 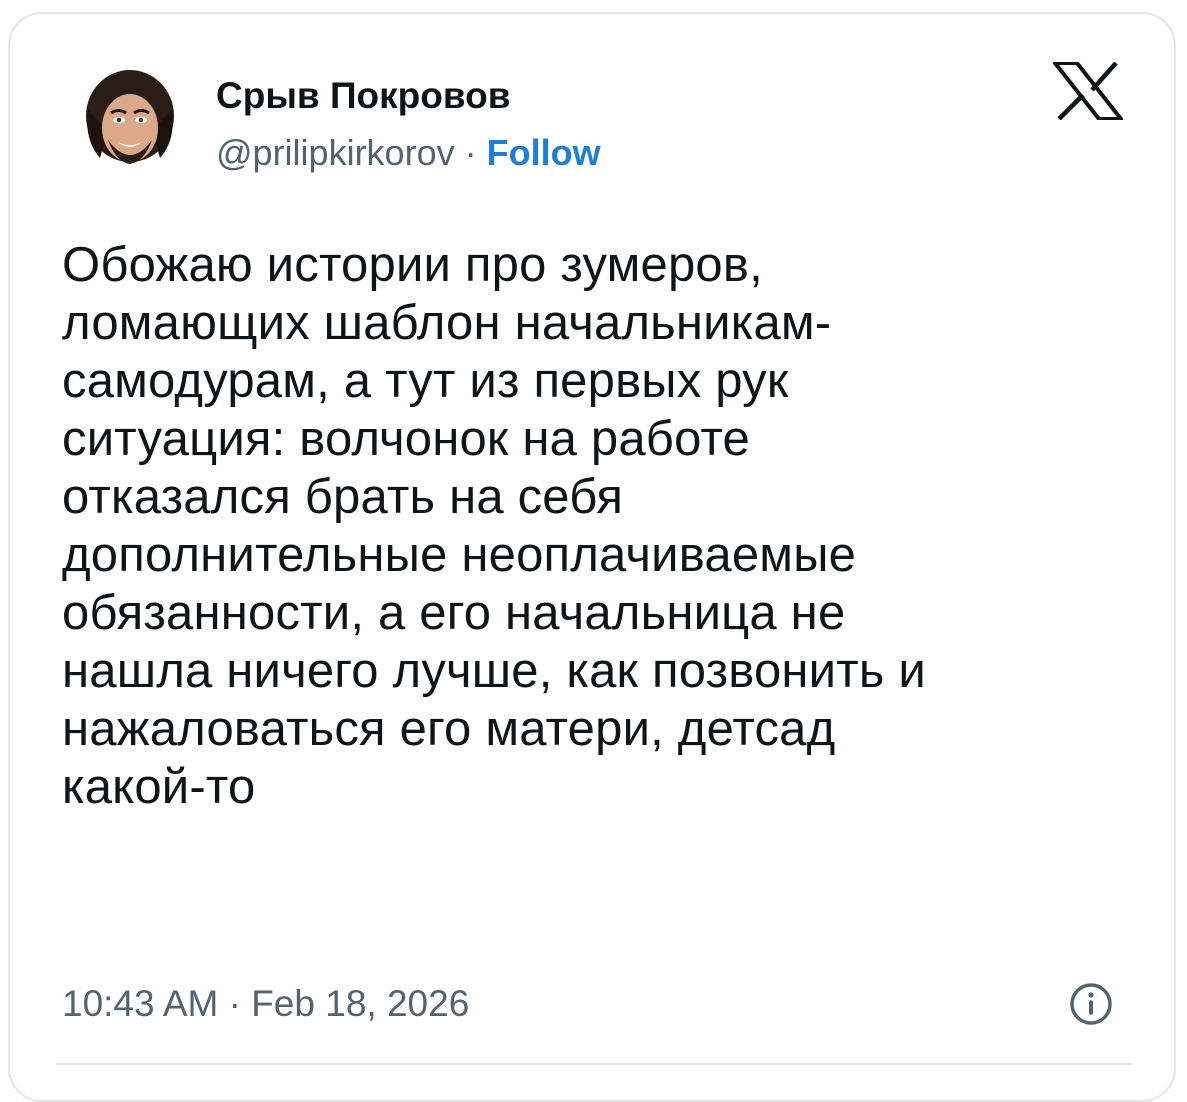 I want to click on author-handle-row: @prilipkirkorov · Follow, so click(x=408, y=153).